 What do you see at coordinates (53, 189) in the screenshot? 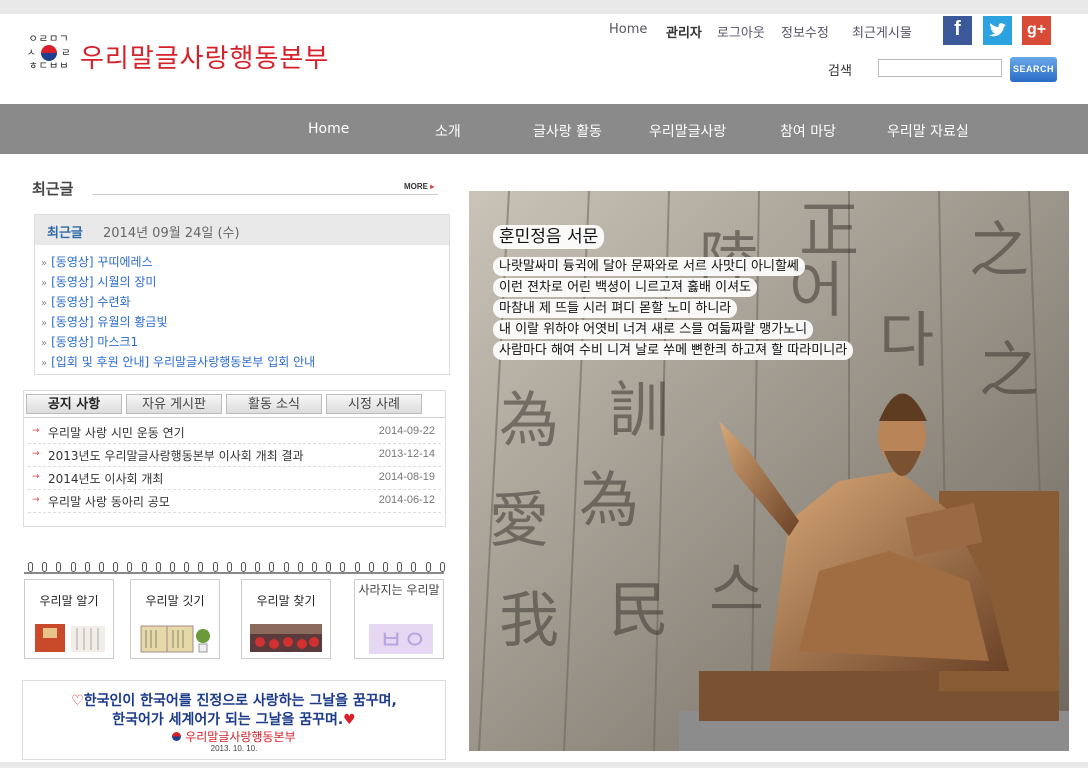
I see `recent-section-title: 최근글` at bounding box center [53, 189].